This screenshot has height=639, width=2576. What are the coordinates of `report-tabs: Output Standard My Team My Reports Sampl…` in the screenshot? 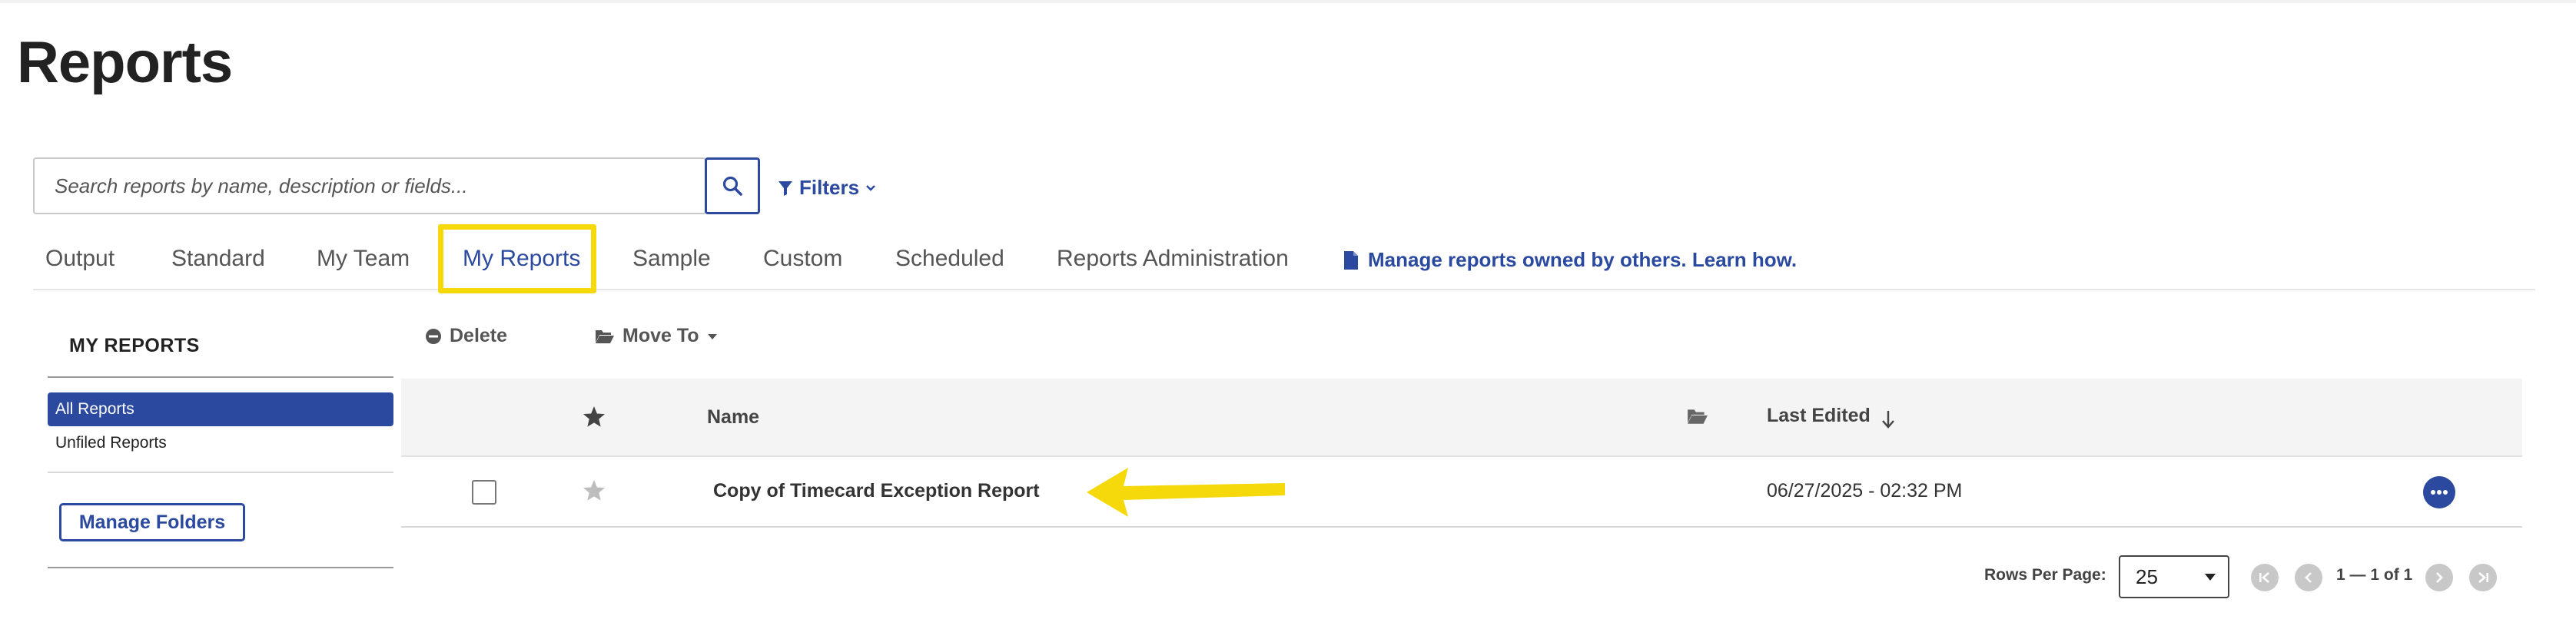 It's located at (1284, 256).